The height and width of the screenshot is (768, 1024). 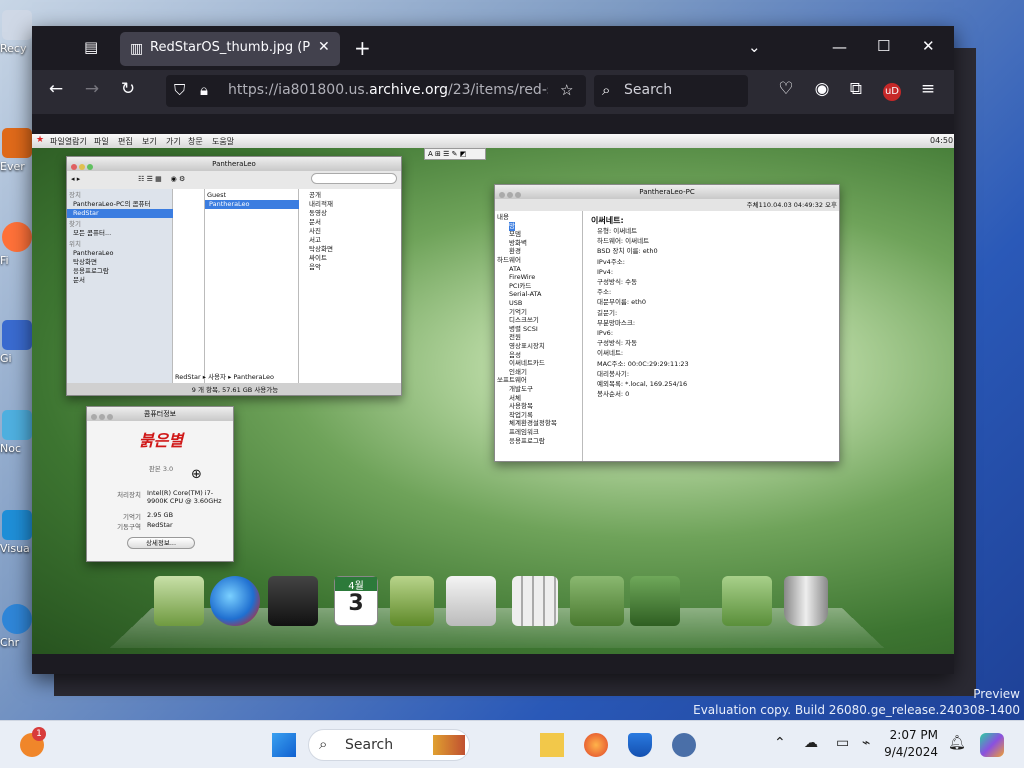 What do you see at coordinates (235, 601) in the screenshot?
I see `globe-browser-icon` at bounding box center [235, 601].